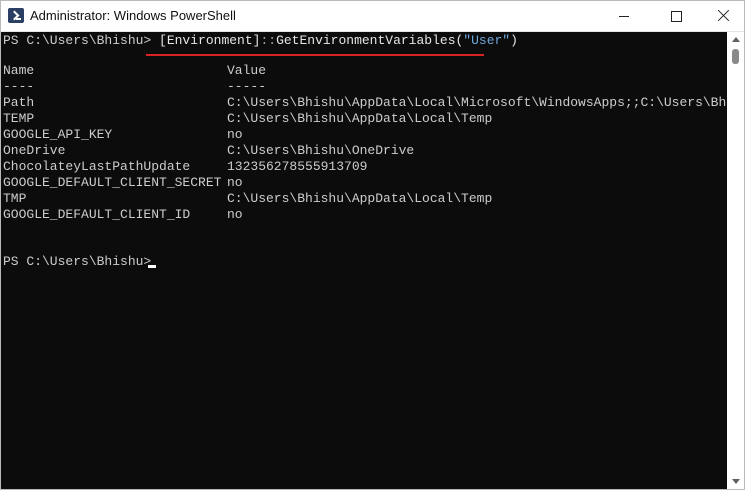 Image resolution: width=745 pixels, height=490 pixels. What do you see at coordinates (81, 40) in the screenshot?
I see `command-prompt: PS C:\Users\Bhishu>` at bounding box center [81, 40].